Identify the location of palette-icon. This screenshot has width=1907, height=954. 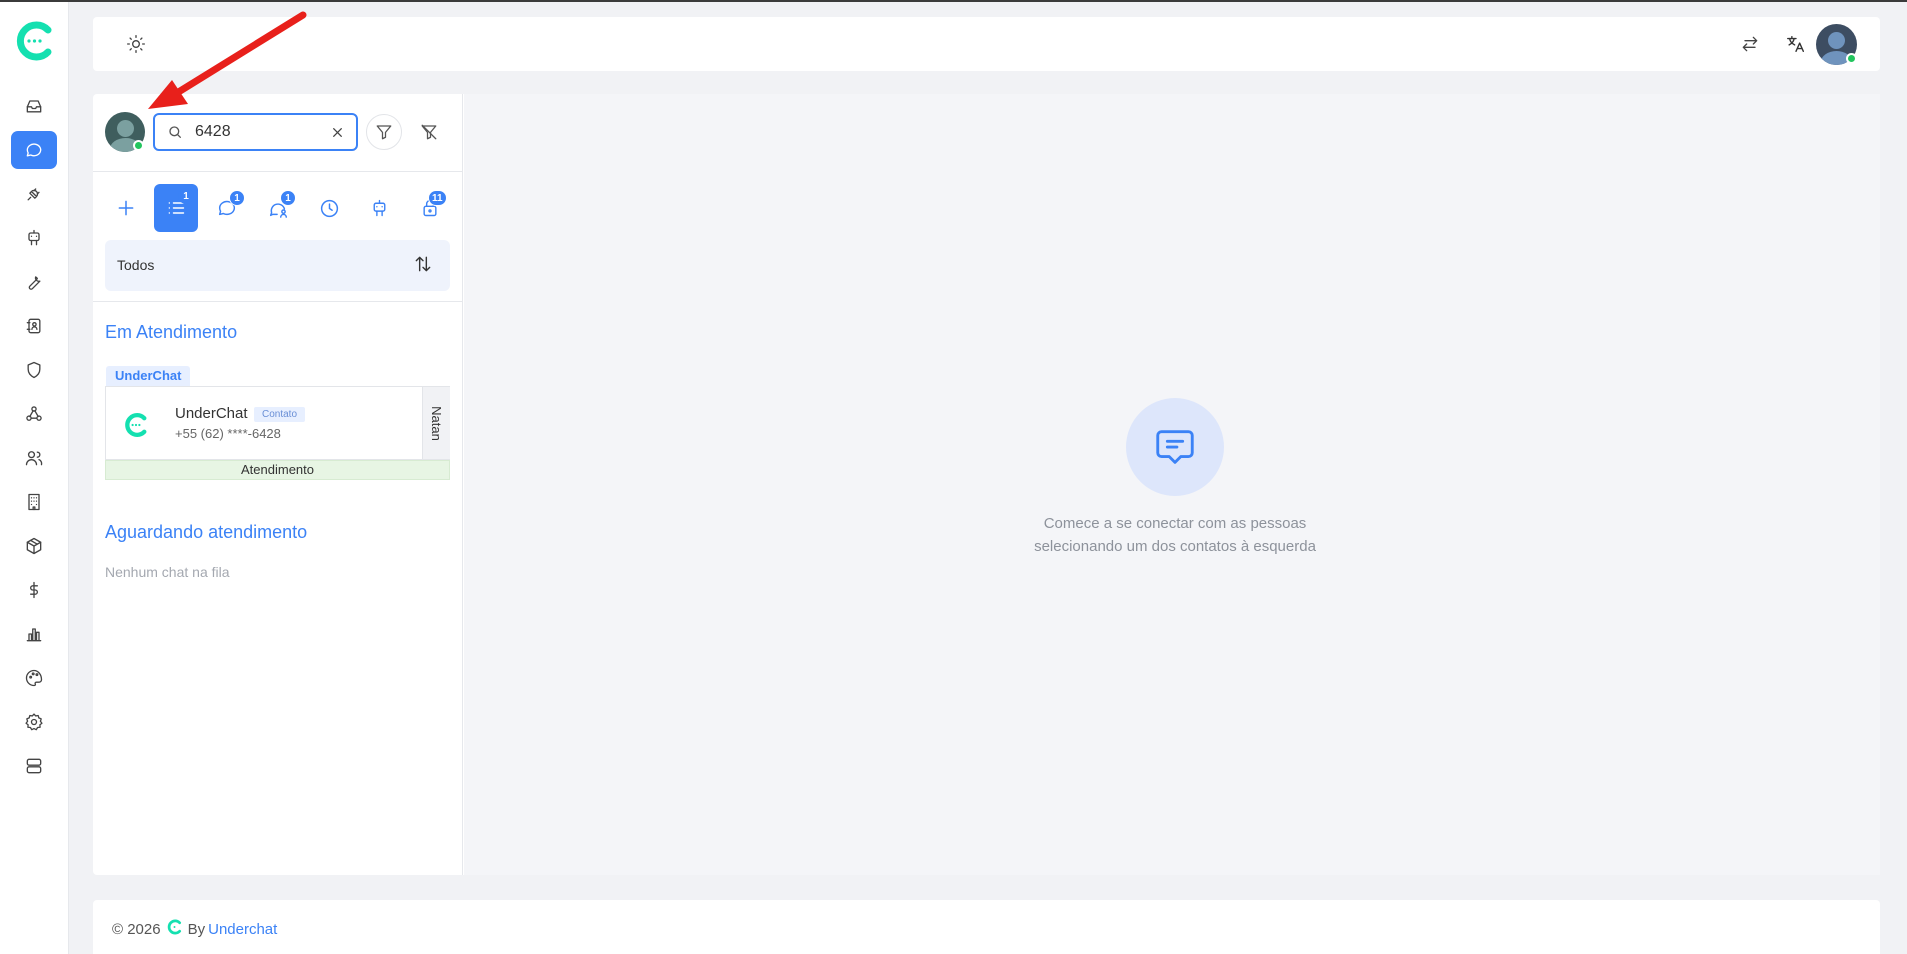
(34, 678).